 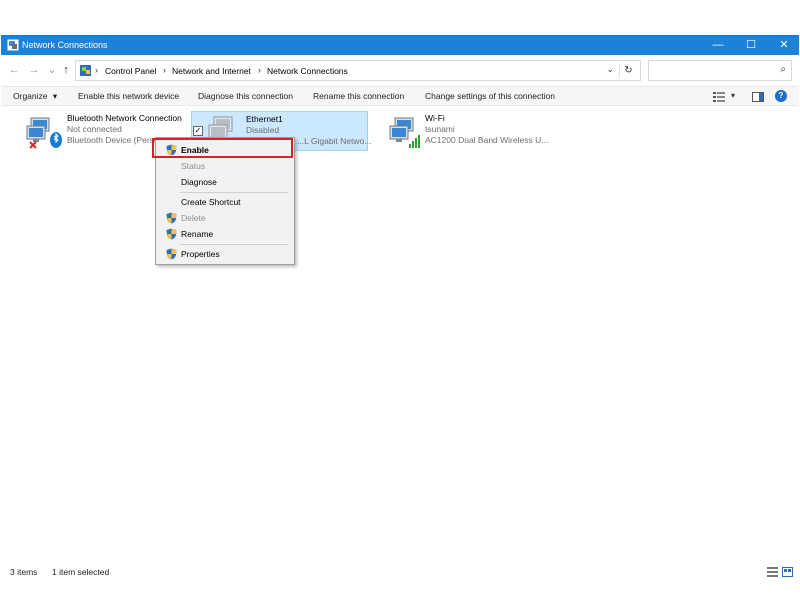 I want to click on menu-item-diagnose: Diagnose, so click(x=225, y=182).